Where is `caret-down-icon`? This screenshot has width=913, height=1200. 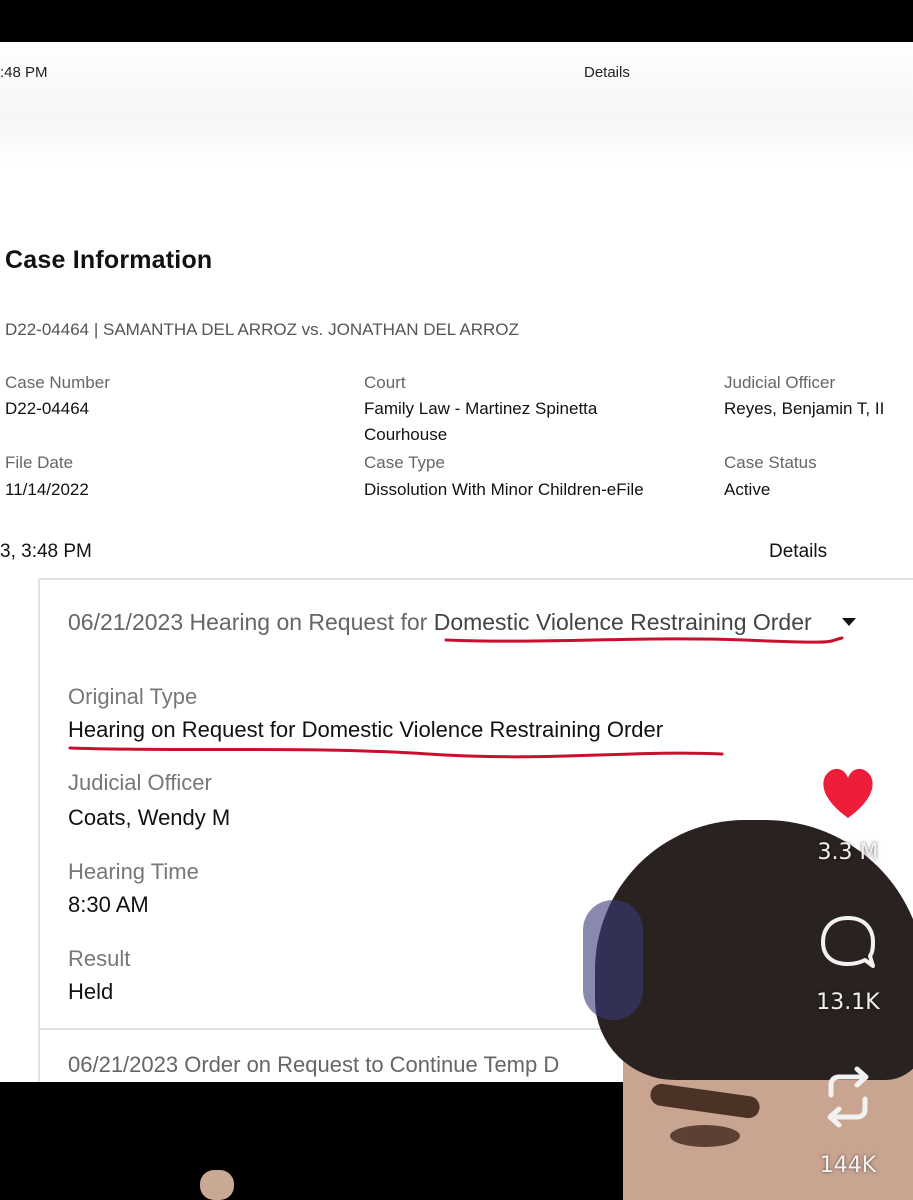
caret-down-icon is located at coordinates (849, 622).